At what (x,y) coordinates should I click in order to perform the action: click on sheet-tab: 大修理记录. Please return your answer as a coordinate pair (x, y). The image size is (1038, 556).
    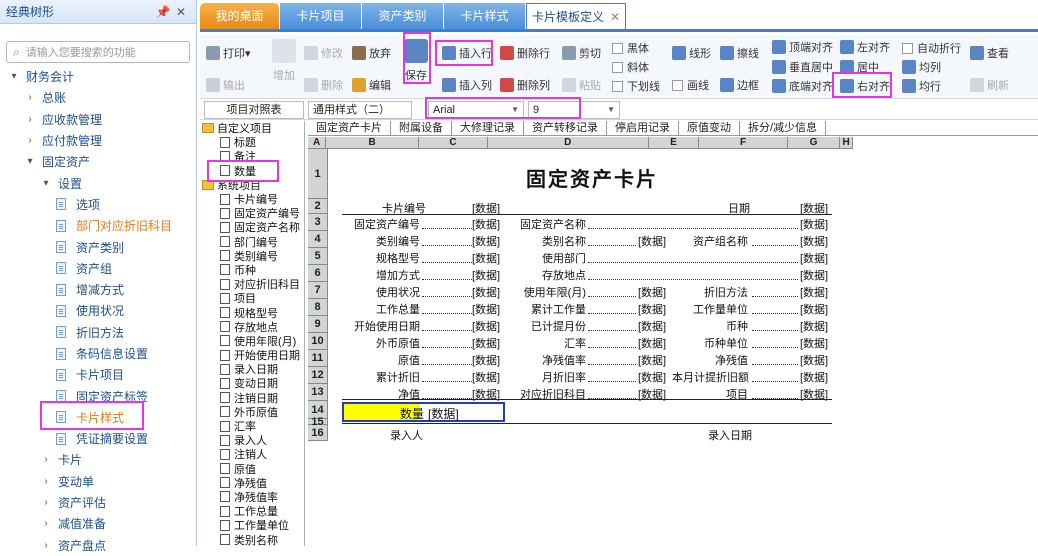
    Looking at the image, I should click on (488, 128).